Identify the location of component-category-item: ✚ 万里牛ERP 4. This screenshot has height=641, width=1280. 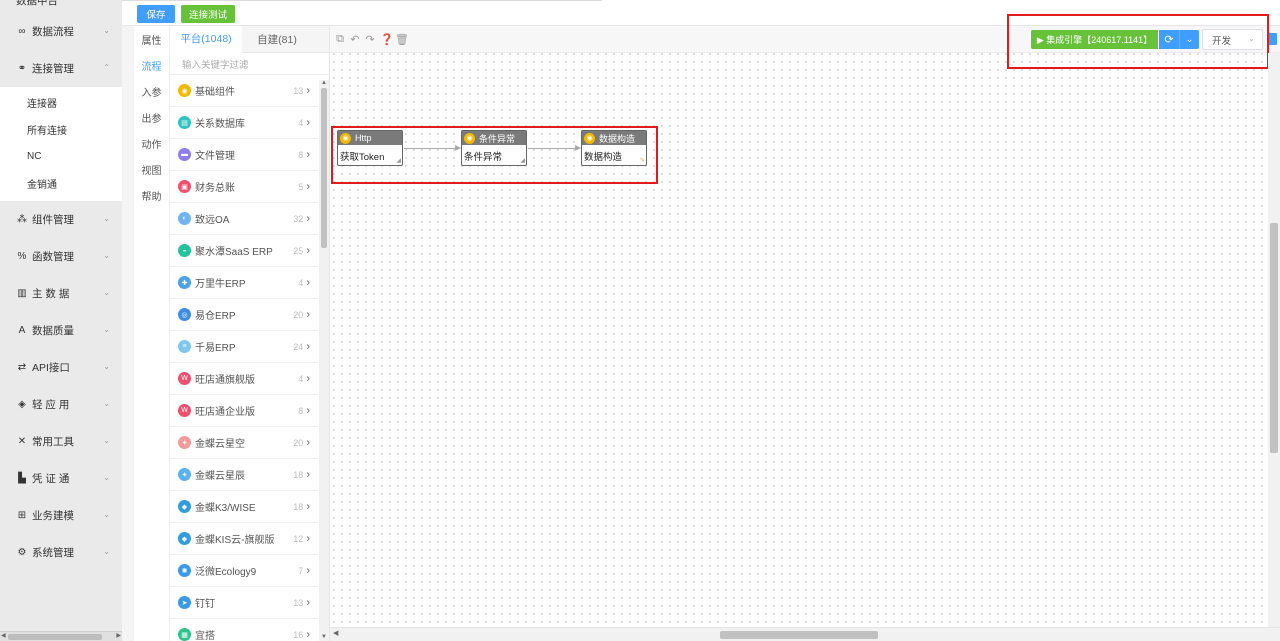
(244, 283).